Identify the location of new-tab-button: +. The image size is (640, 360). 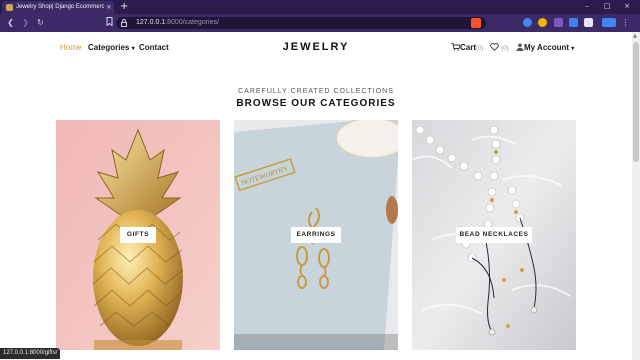
(124, 6).